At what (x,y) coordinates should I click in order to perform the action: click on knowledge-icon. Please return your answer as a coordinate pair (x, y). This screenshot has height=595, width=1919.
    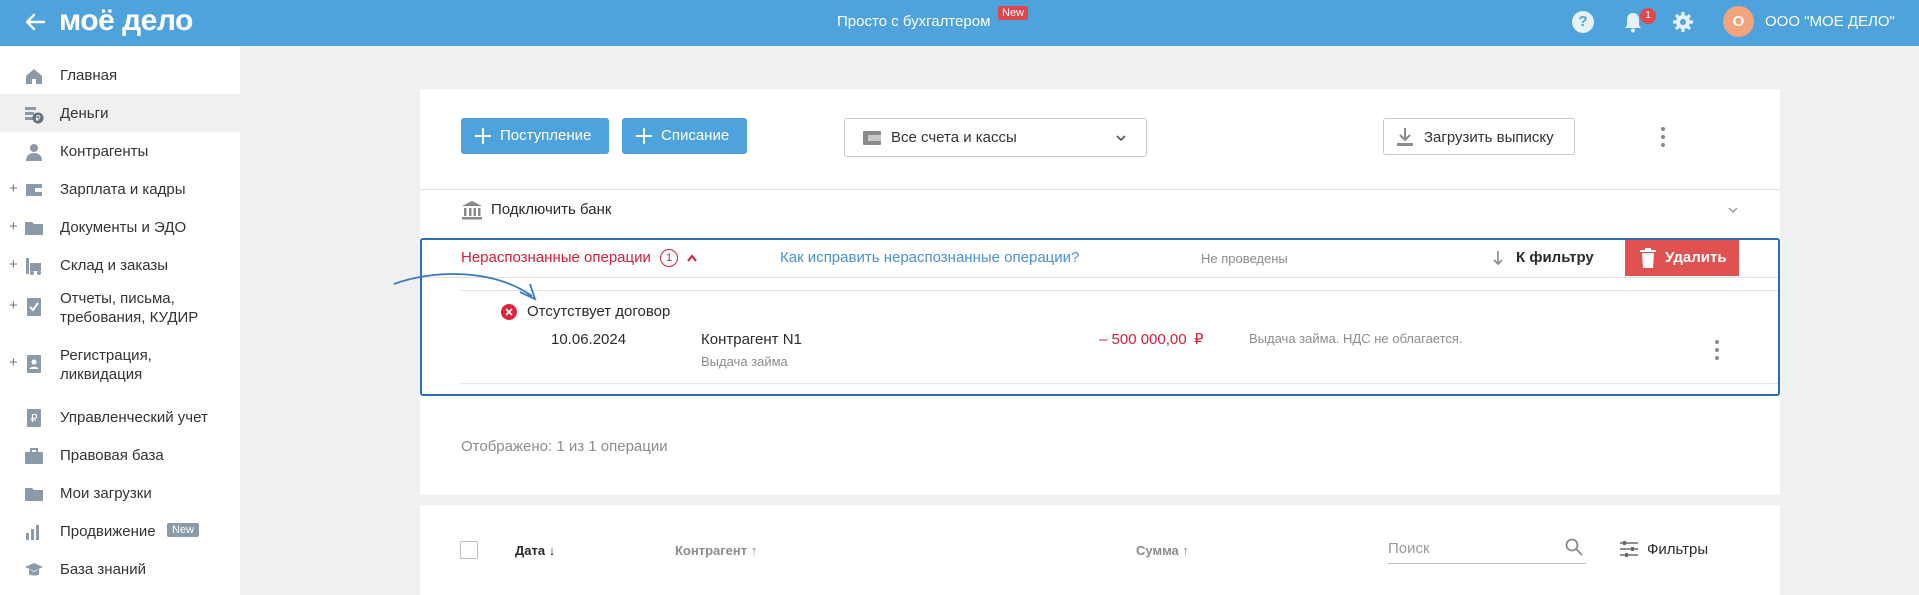
    Looking at the image, I should click on (34, 569).